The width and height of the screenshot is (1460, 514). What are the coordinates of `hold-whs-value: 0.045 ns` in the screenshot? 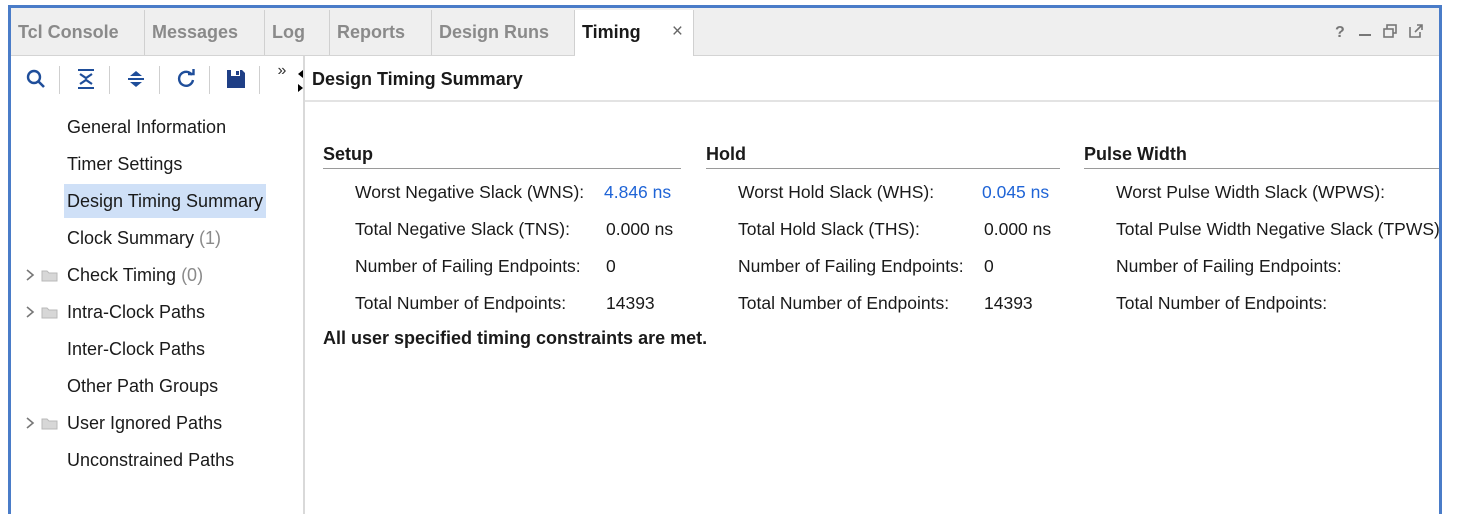 It's located at (1015, 192).